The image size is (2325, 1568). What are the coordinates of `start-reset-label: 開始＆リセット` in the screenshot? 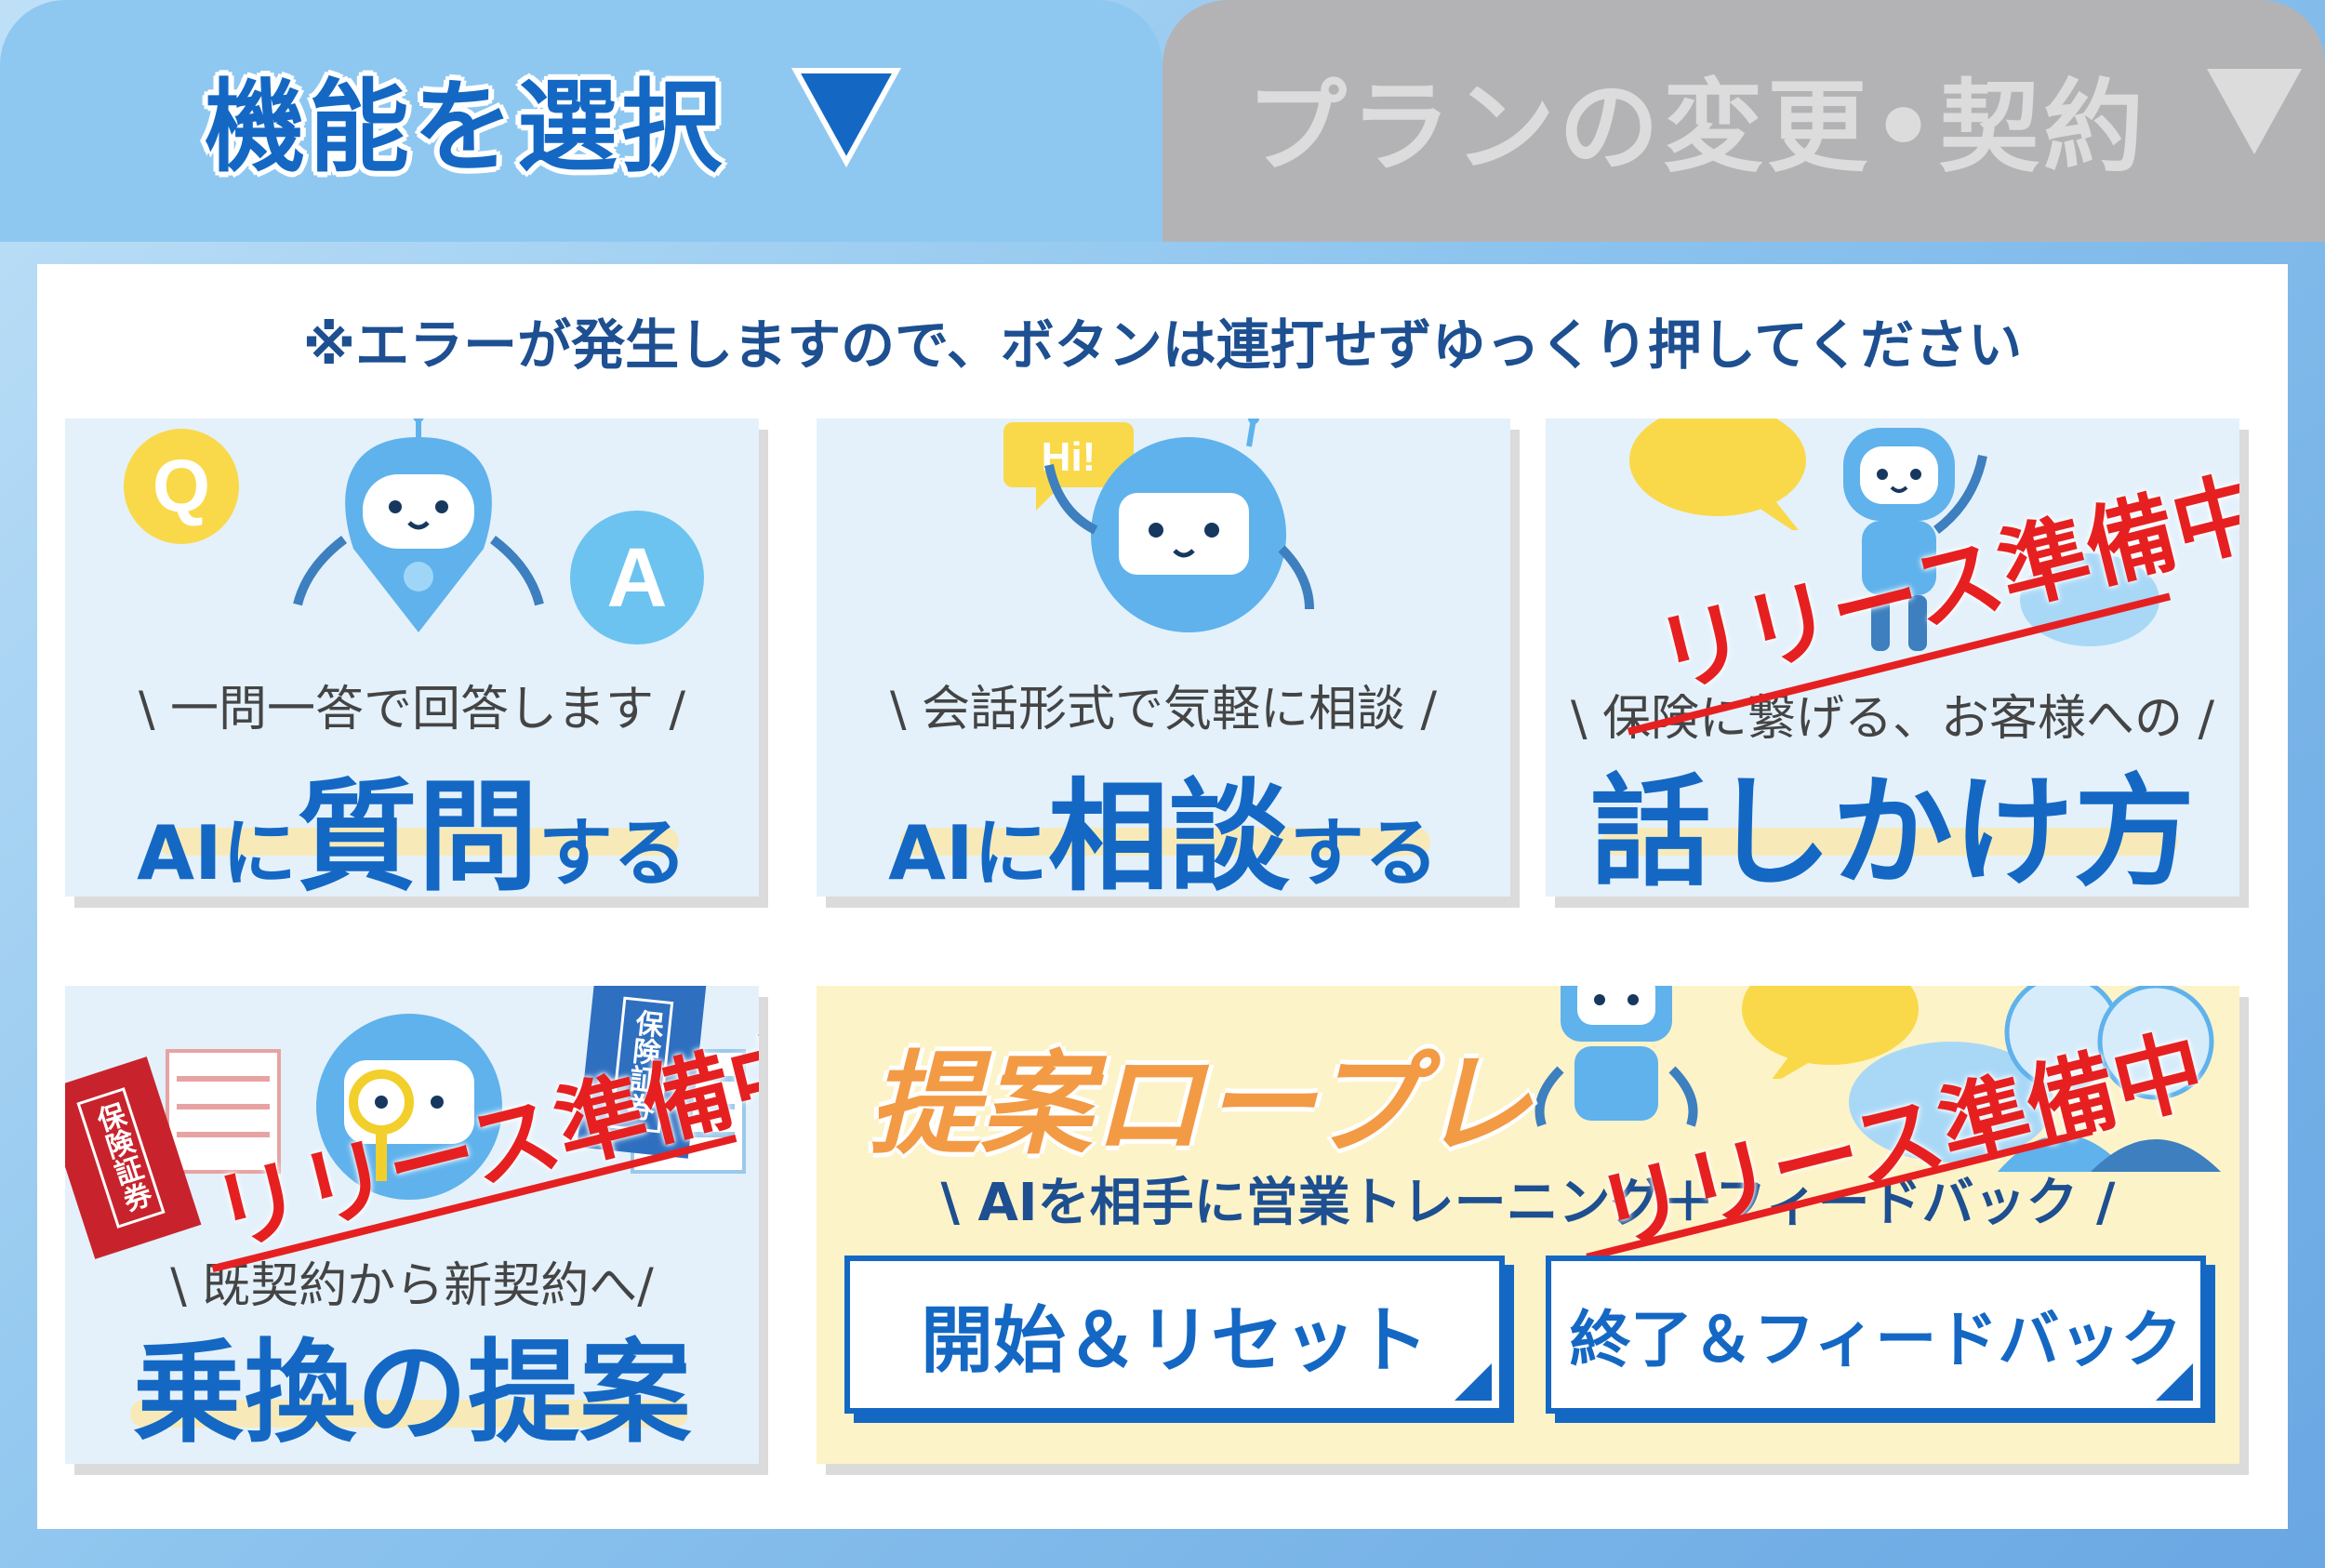 It's located at (1174, 1341).